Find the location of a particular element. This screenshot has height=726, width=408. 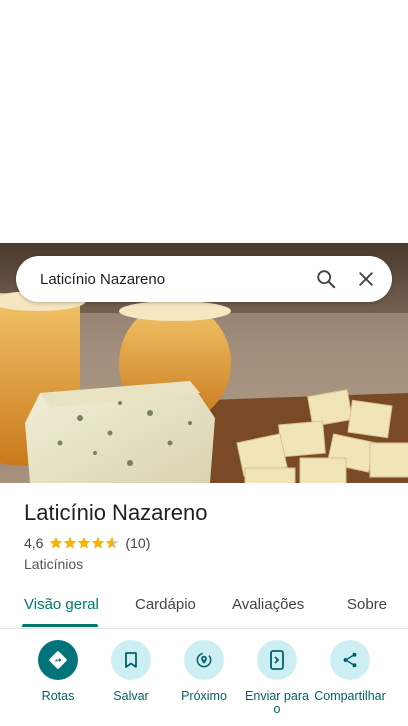

close-icon is located at coordinates (366, 279).